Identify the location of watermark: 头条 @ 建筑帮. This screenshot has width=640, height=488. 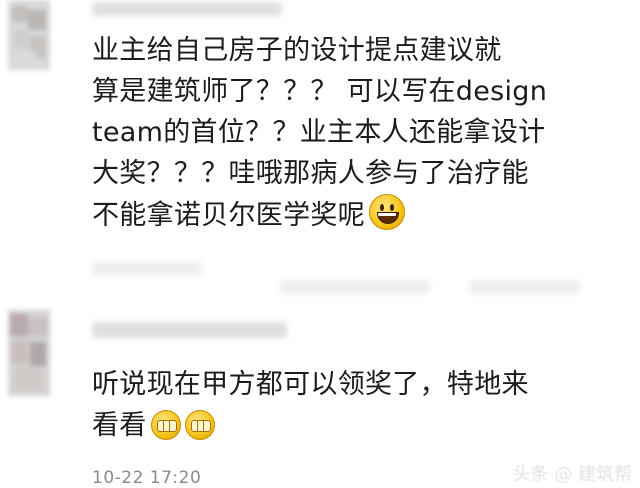
(572, 474).